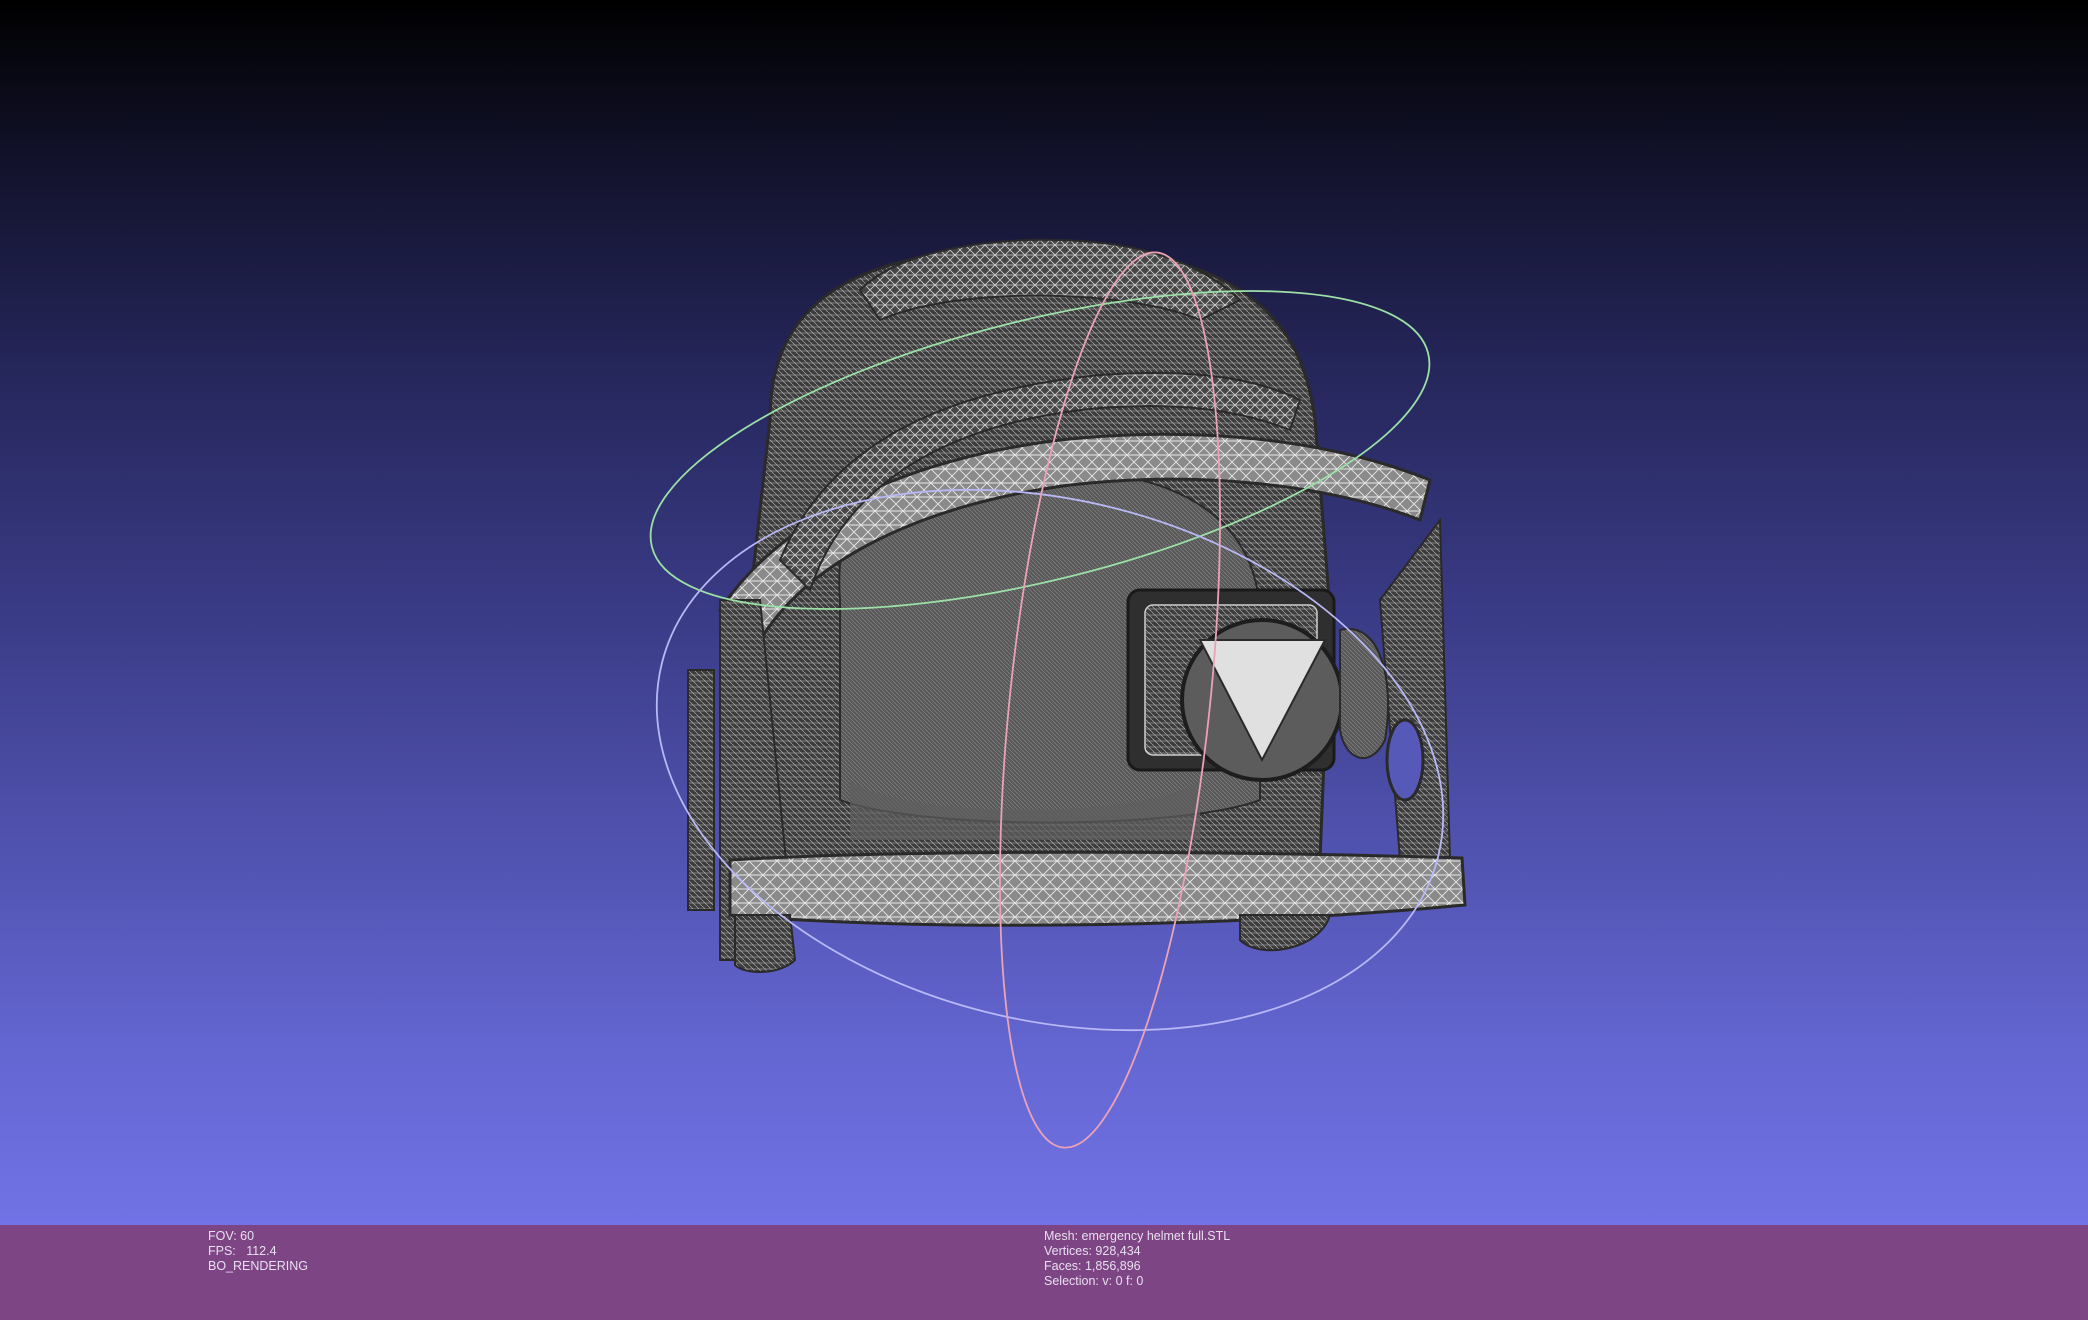  I want to click on fov-label: FOV: 60, so click(231, 1236).